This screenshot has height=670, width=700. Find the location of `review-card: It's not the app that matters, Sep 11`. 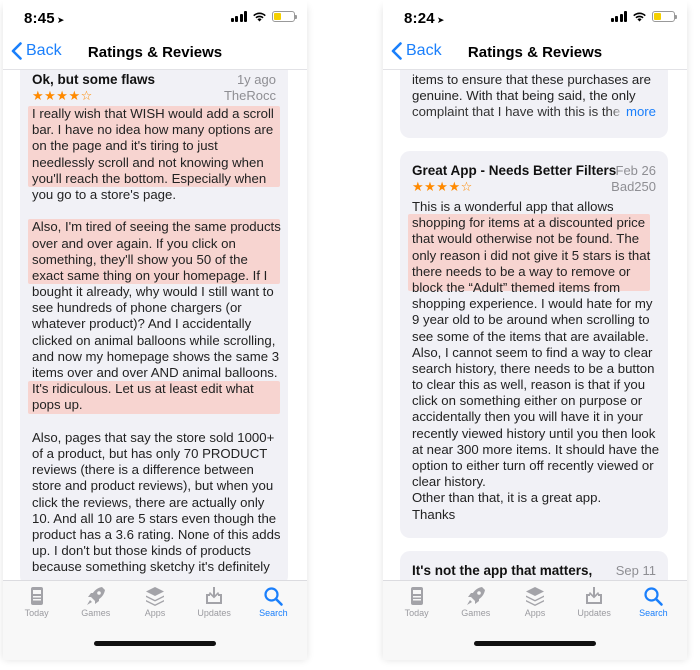

review-card: It's not the app that matters, Sep 11 is located at coordinates (534, 565).